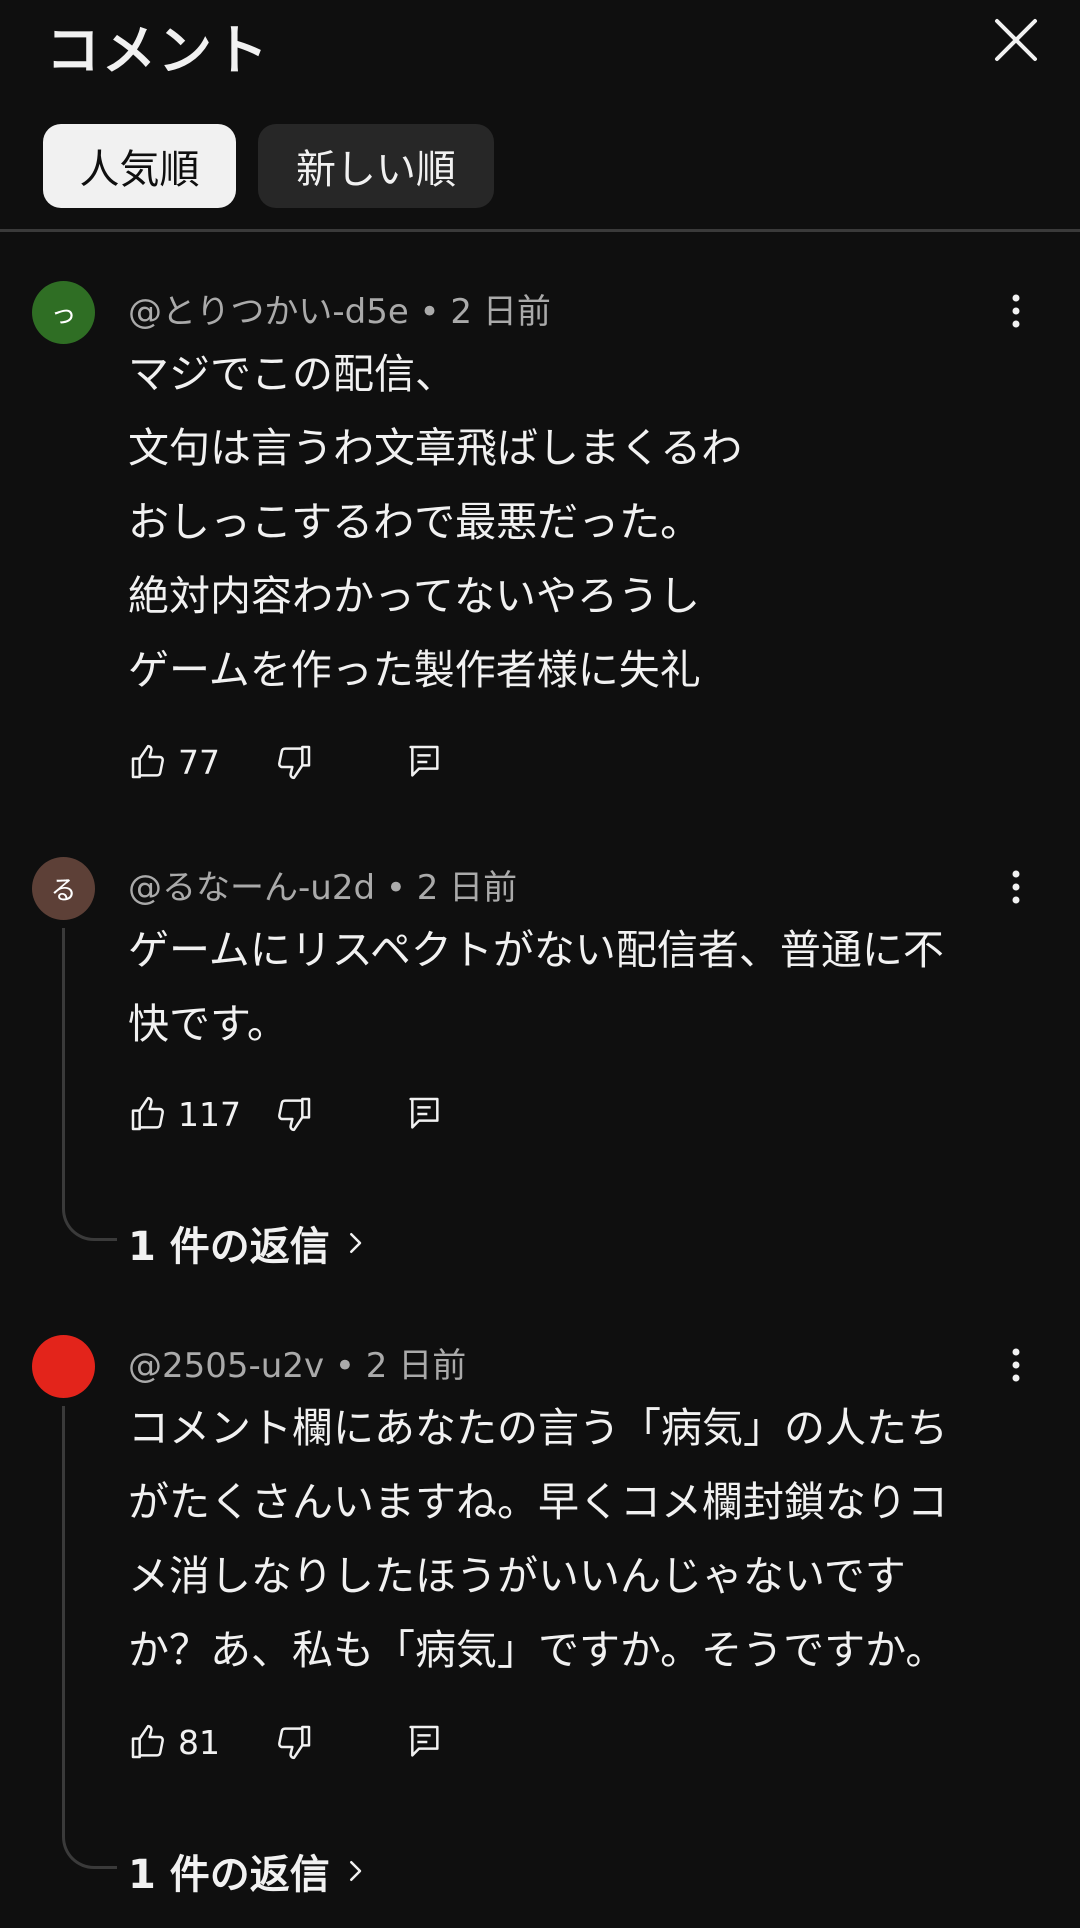 The width and height of the screenshot is (1080, 1928). What do you see at coordinates (268, 312) in the screenshot?
I see `comment-author: @とりつかい-d5e` at bounding box center [268, 312].